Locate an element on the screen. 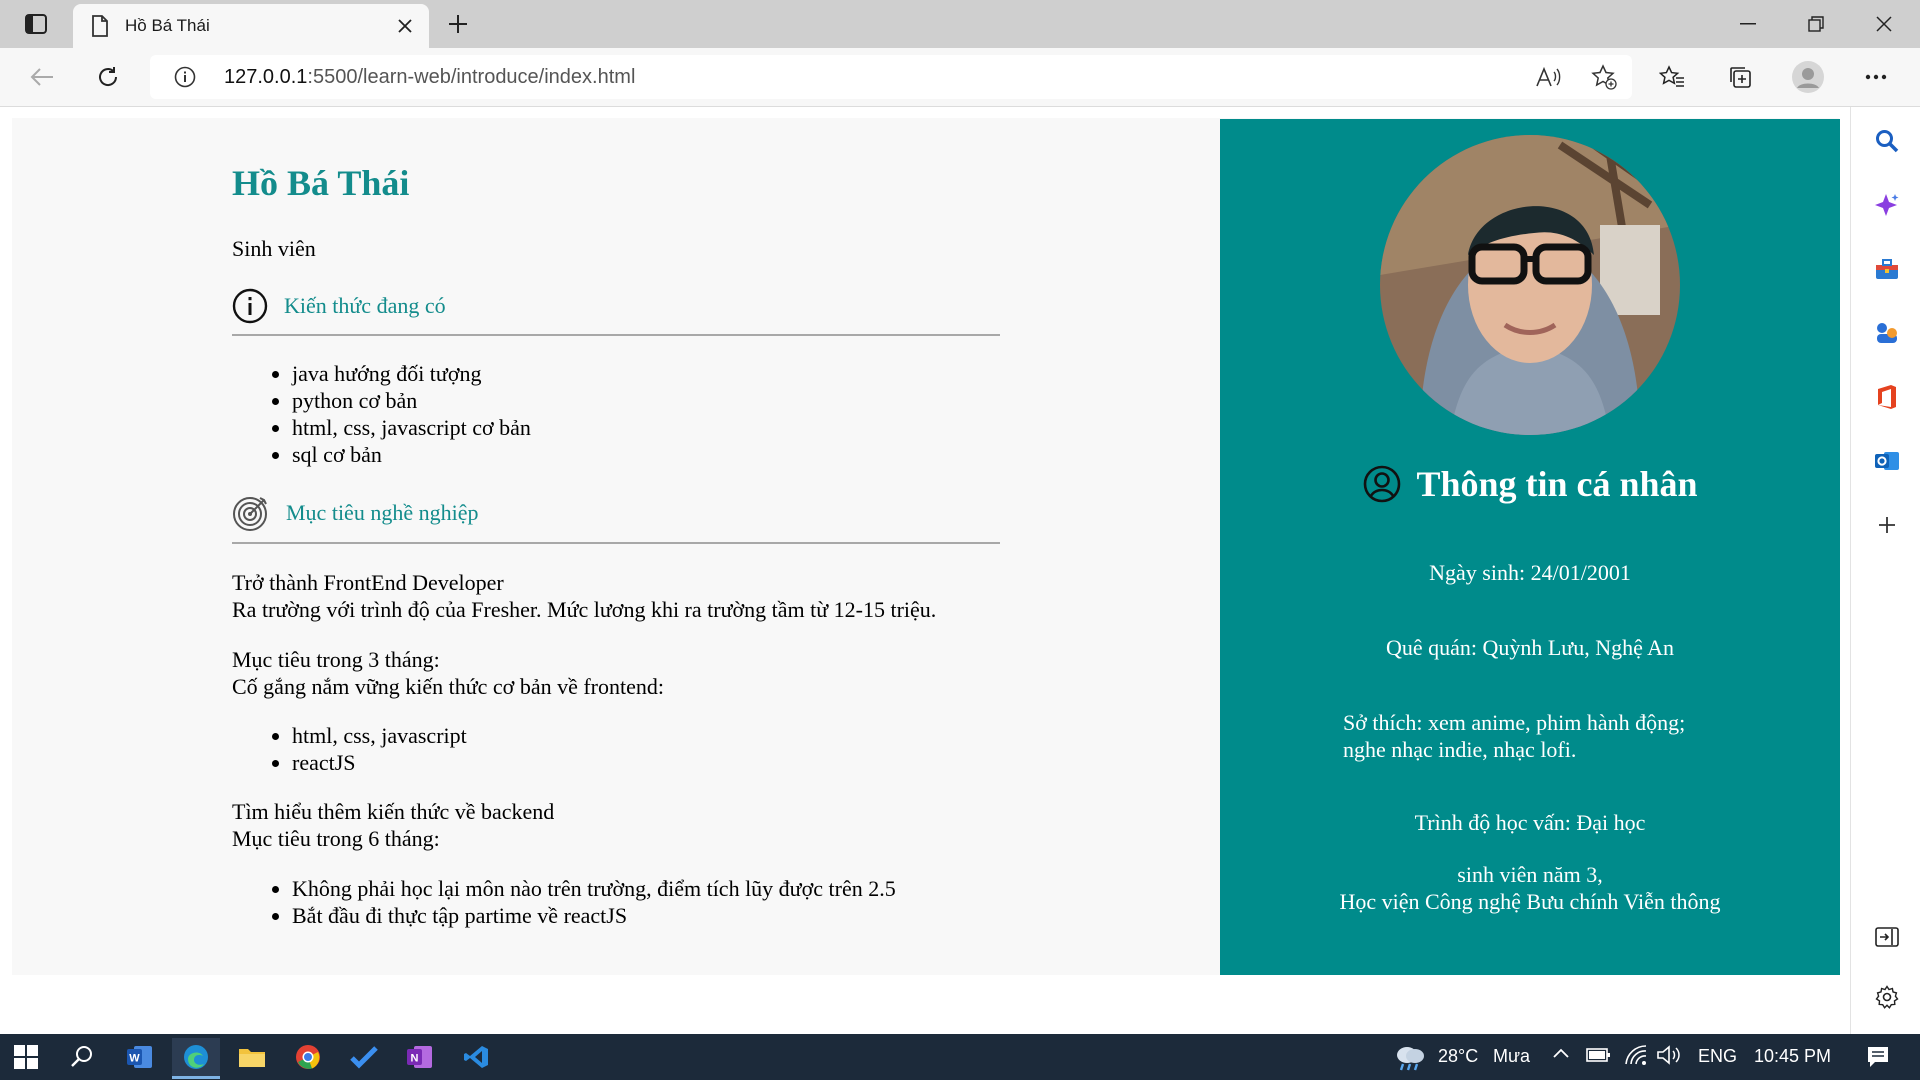  profile-photo is located at coordinates (1530, 285).